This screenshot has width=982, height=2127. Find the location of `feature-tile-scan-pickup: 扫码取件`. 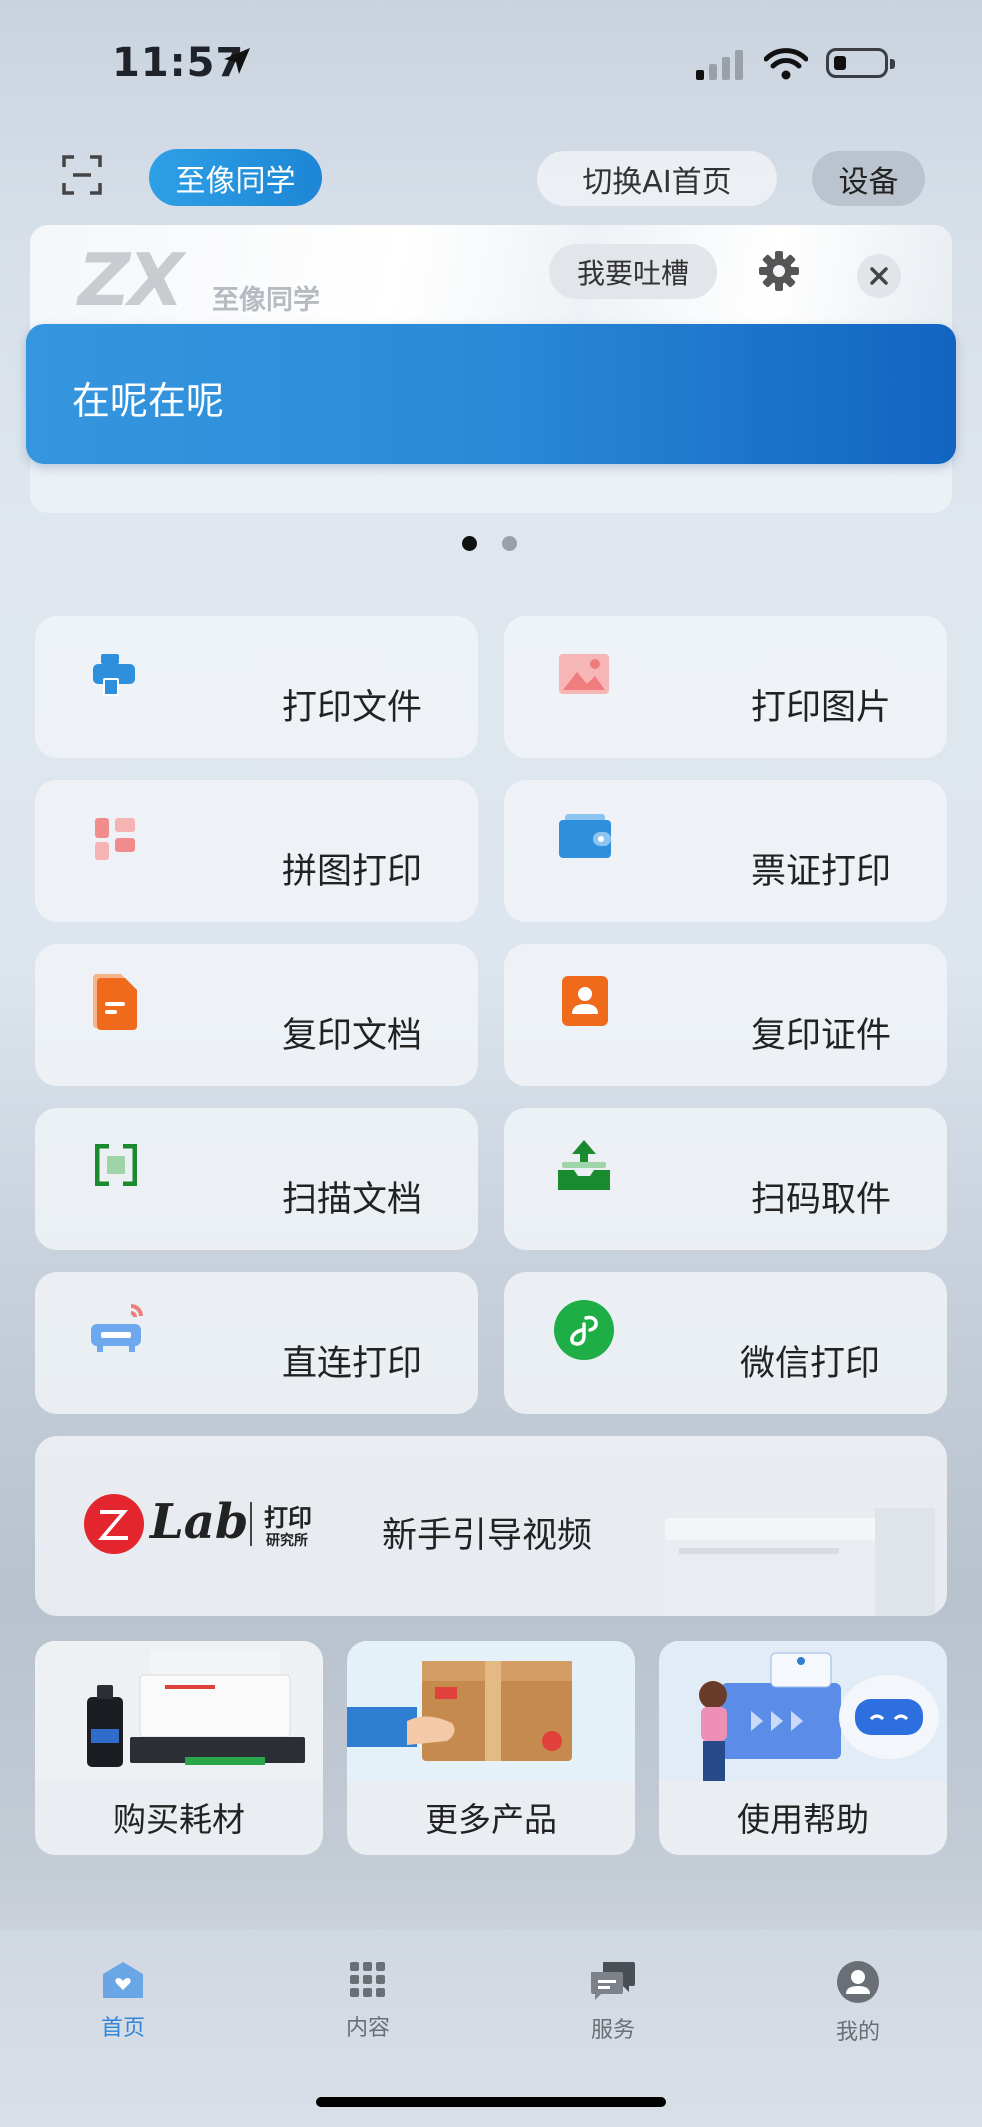

feature-tile-scan-pickup: 扫码取件 is located at coordinates (725, 1179).